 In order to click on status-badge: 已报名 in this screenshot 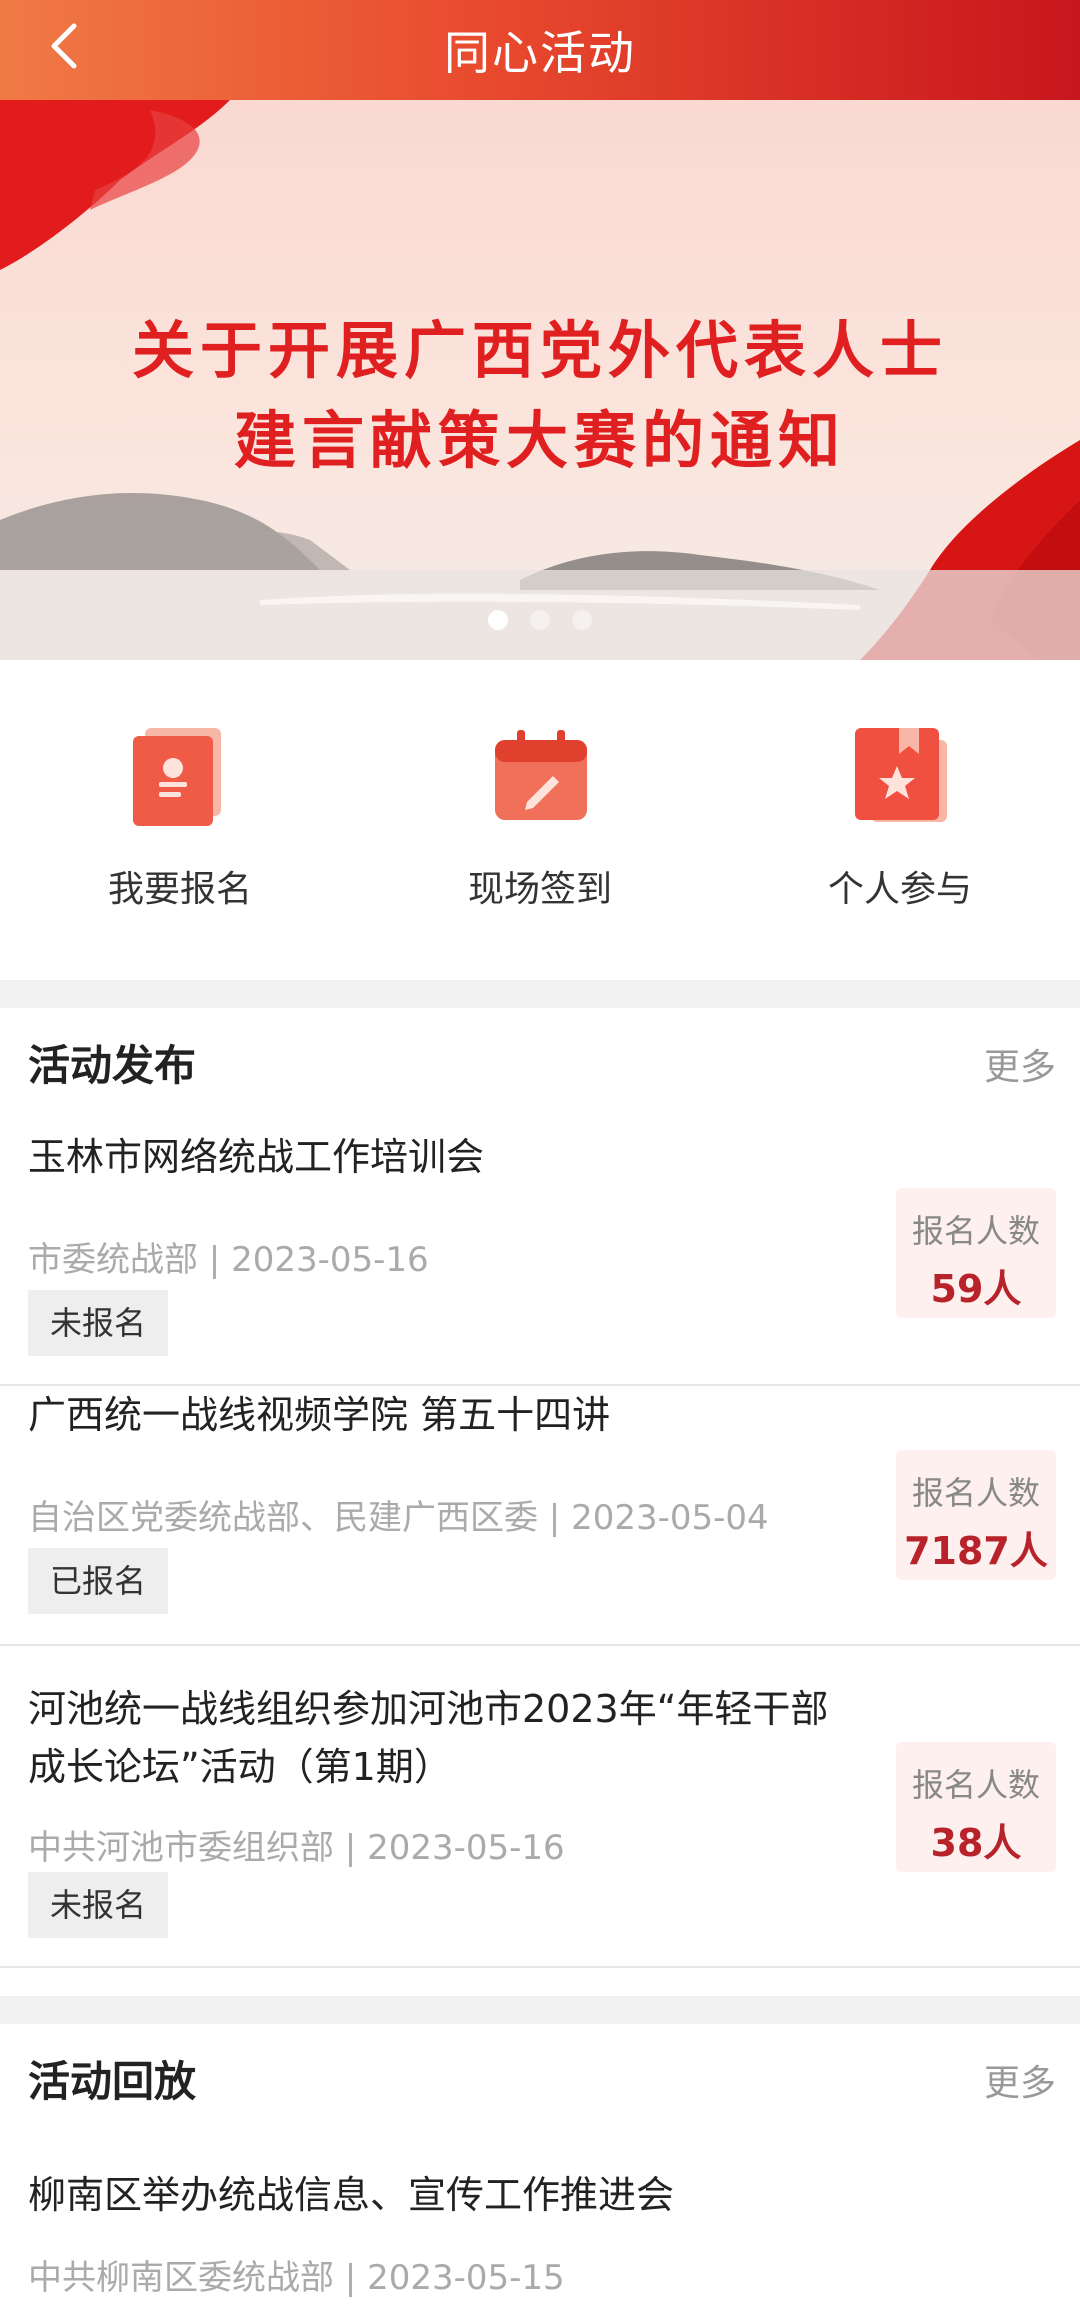, I will do `click(98, 1581)`.